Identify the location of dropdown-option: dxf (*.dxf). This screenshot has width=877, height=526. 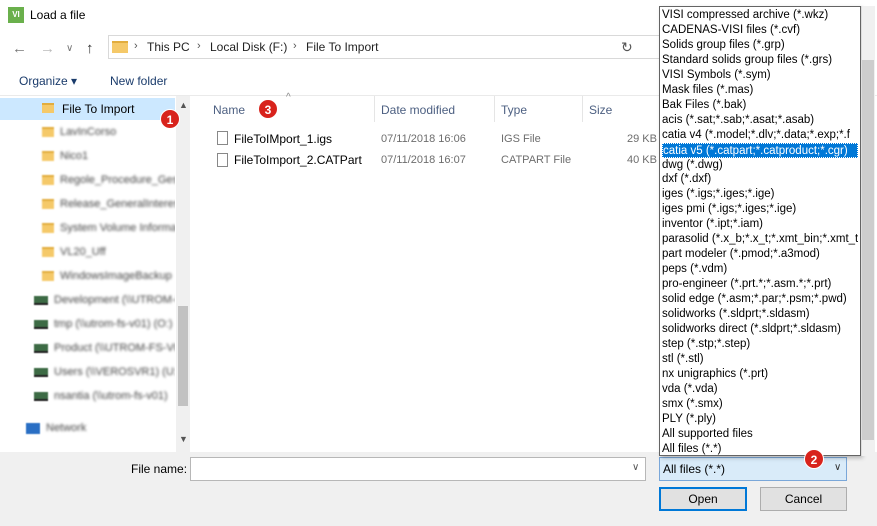
(760, 179).